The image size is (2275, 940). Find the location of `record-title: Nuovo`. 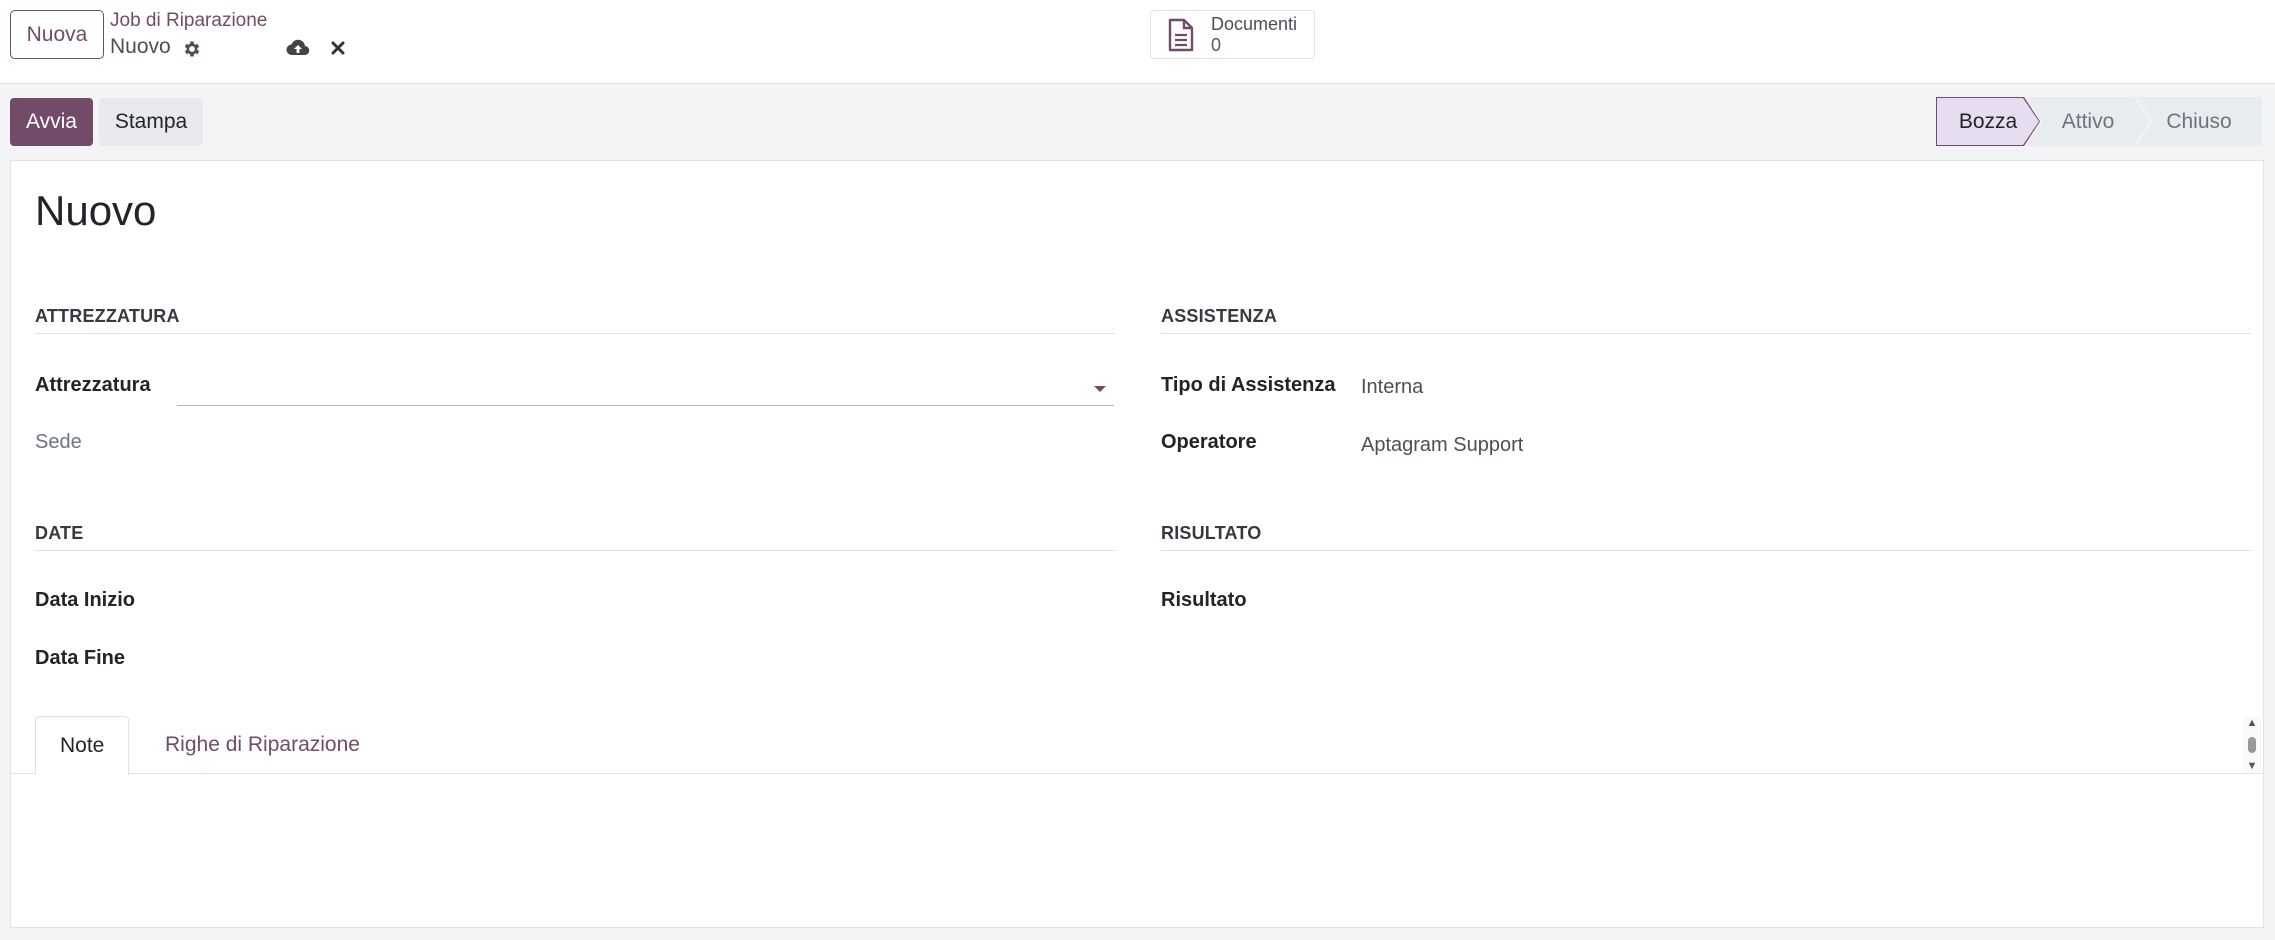

record-title: Nuovo is located at coordinates (96, 210).